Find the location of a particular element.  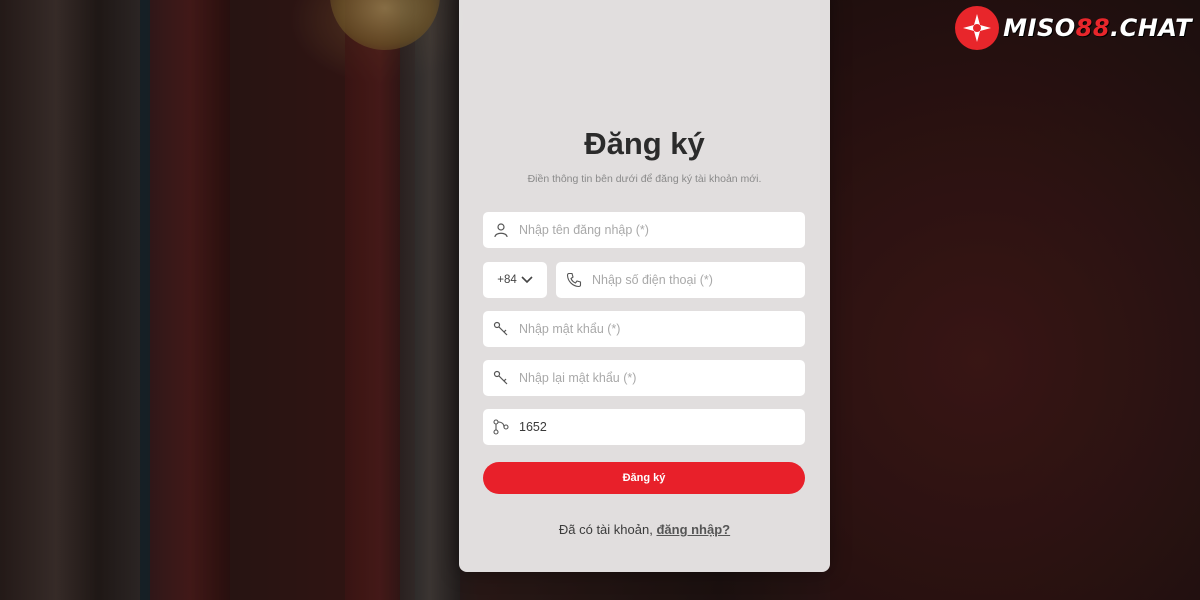

phone-icon is located at coordinates (574, 280).